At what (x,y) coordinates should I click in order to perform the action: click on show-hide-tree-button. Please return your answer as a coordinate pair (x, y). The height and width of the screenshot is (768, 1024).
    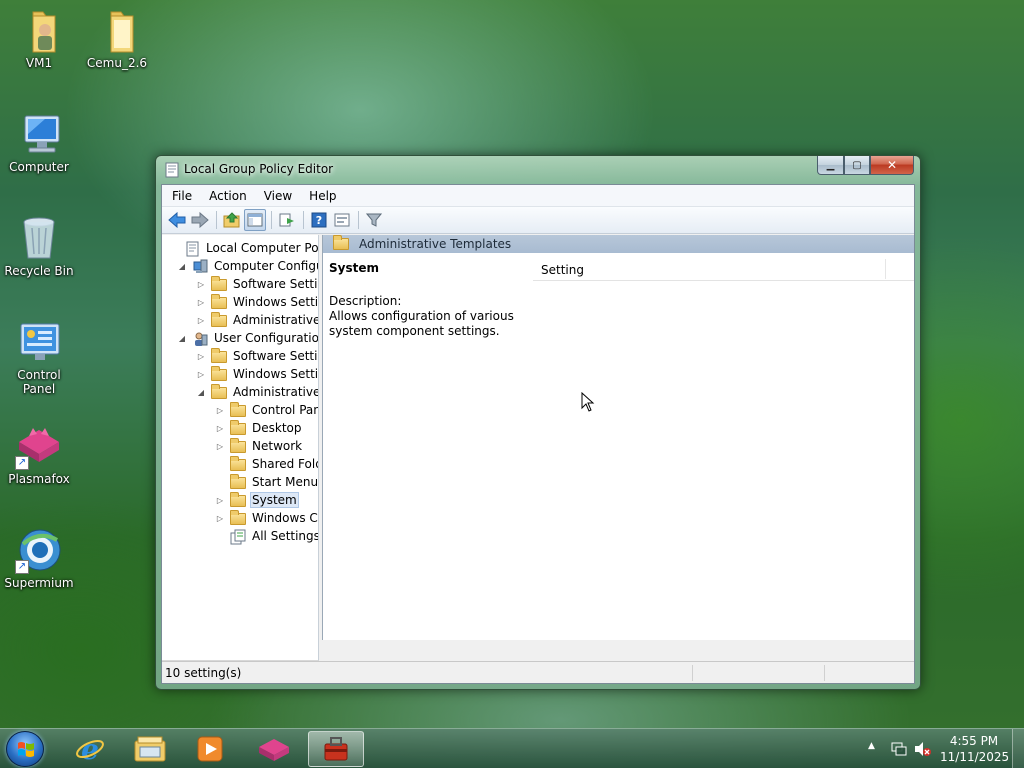
    Looking at the image, I should click on (255, 220).